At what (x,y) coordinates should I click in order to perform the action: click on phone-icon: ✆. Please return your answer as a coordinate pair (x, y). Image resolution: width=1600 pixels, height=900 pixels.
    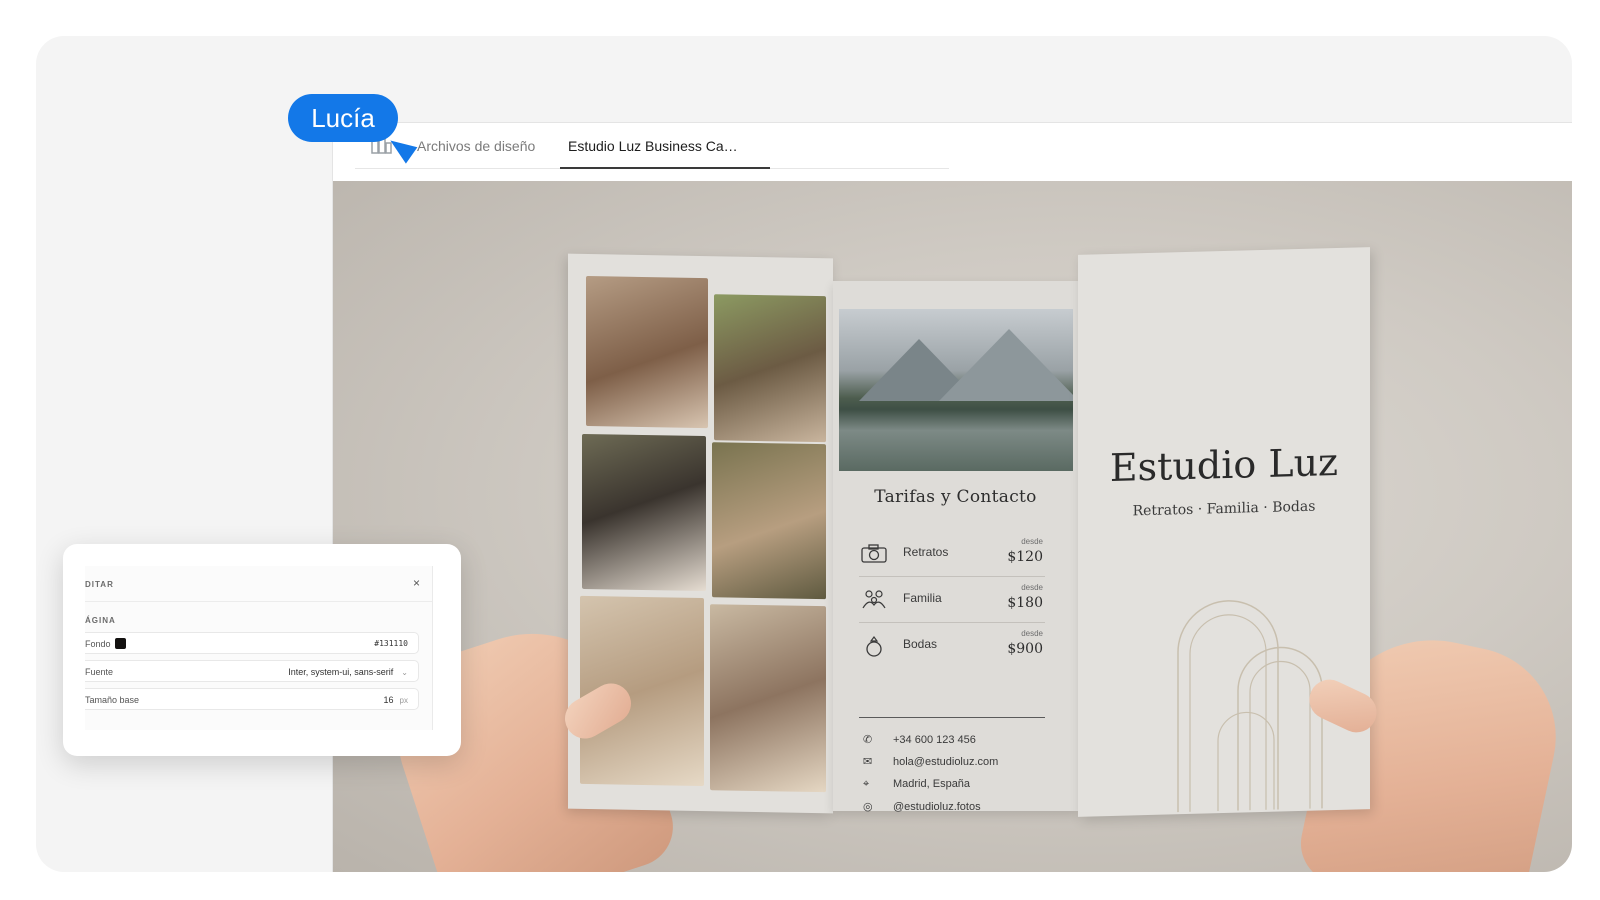
    Looking at the image, I should click on (868, 740).